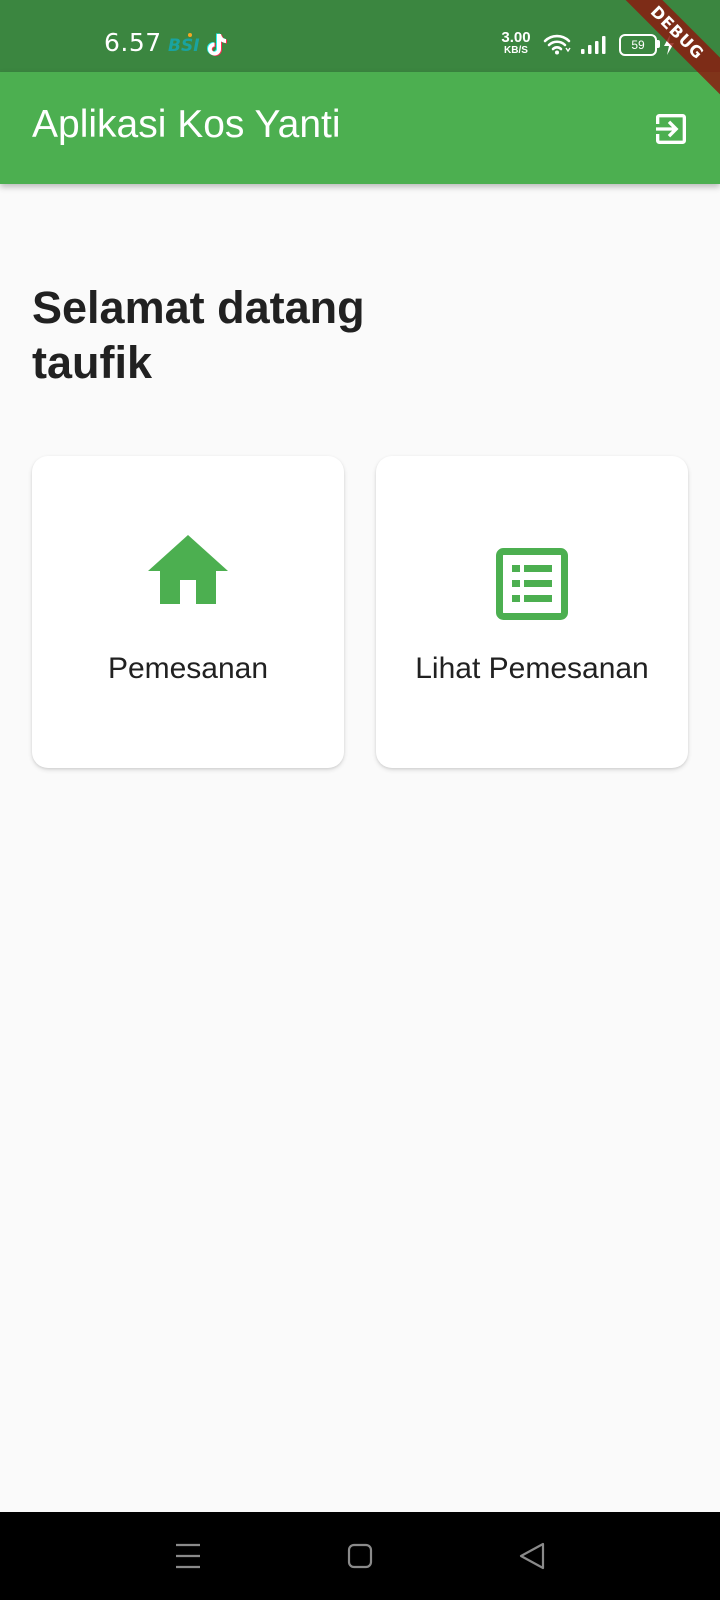 This screenshot has width=720, height=1600. What do you see at coordinates (190, 35) in the screenshot?
I see `bsi-dot-icon` at bounding box center [190, 35].